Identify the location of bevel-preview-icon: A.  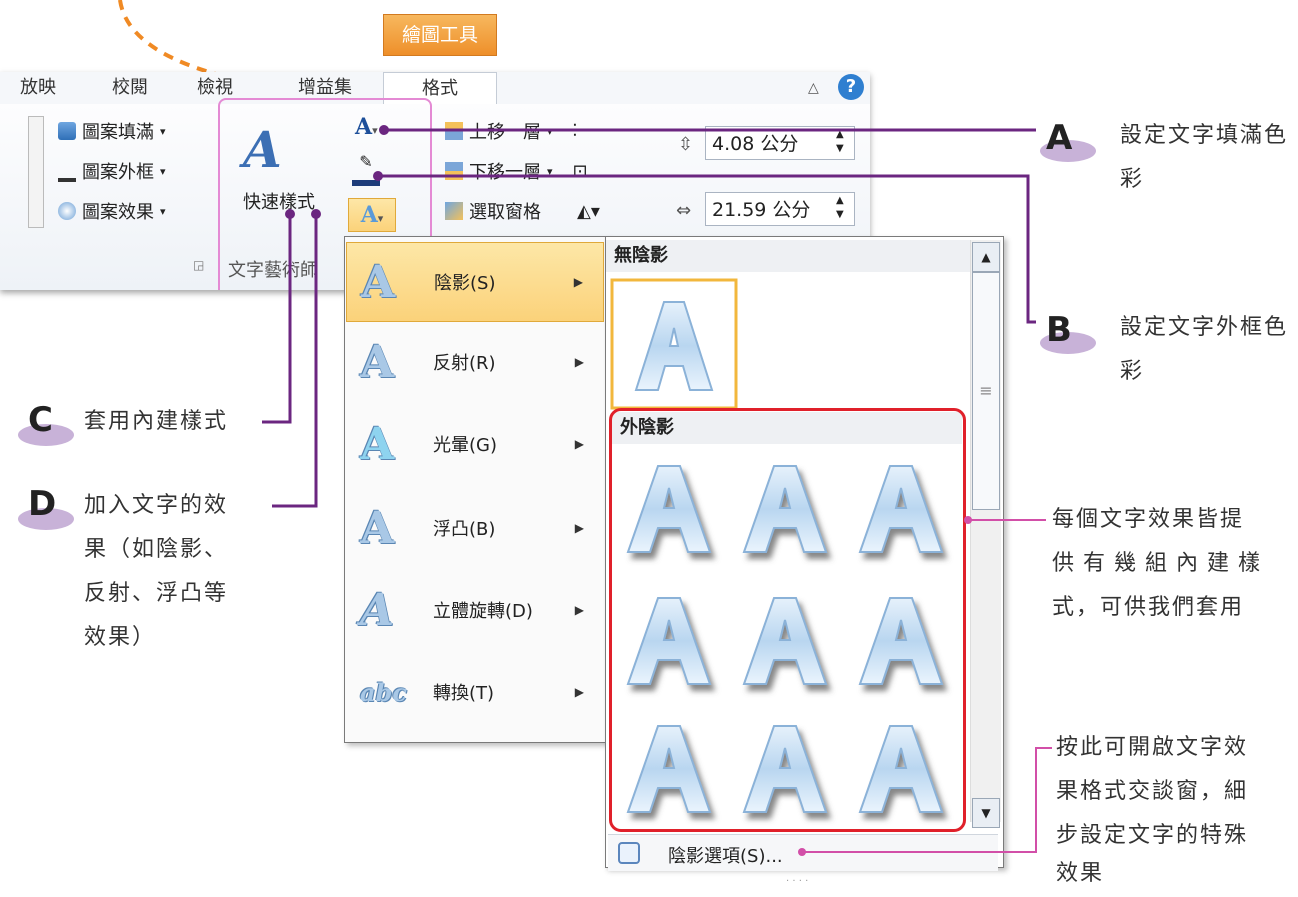
(377, 528).